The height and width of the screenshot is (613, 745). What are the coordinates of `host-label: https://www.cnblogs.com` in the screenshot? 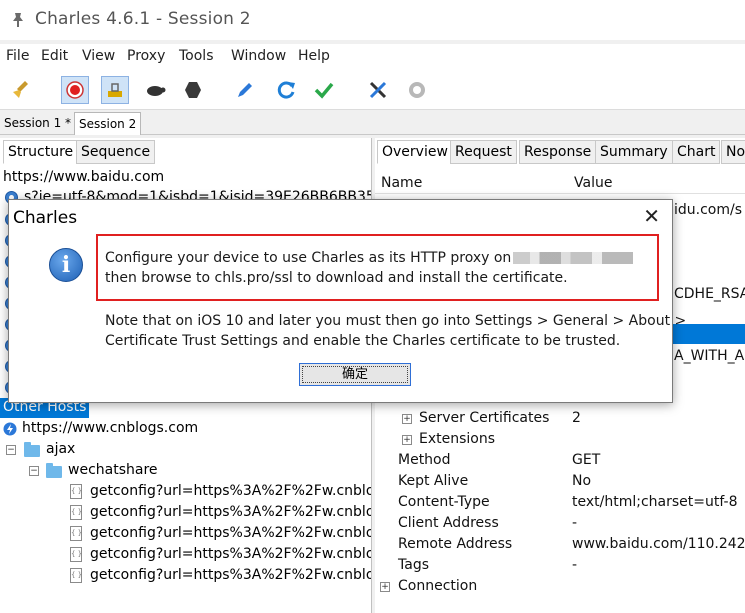 It's located at (110, 428).